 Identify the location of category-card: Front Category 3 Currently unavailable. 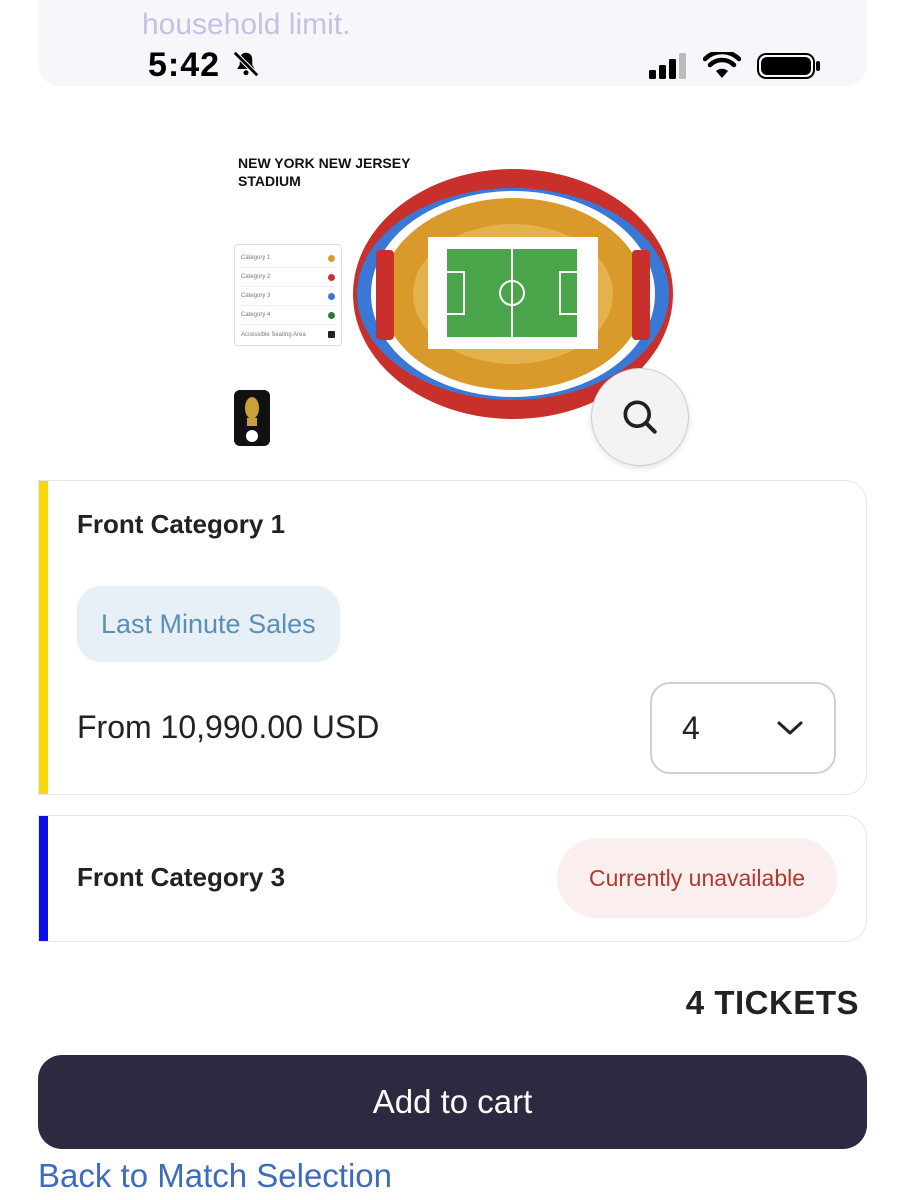
(452, 878).